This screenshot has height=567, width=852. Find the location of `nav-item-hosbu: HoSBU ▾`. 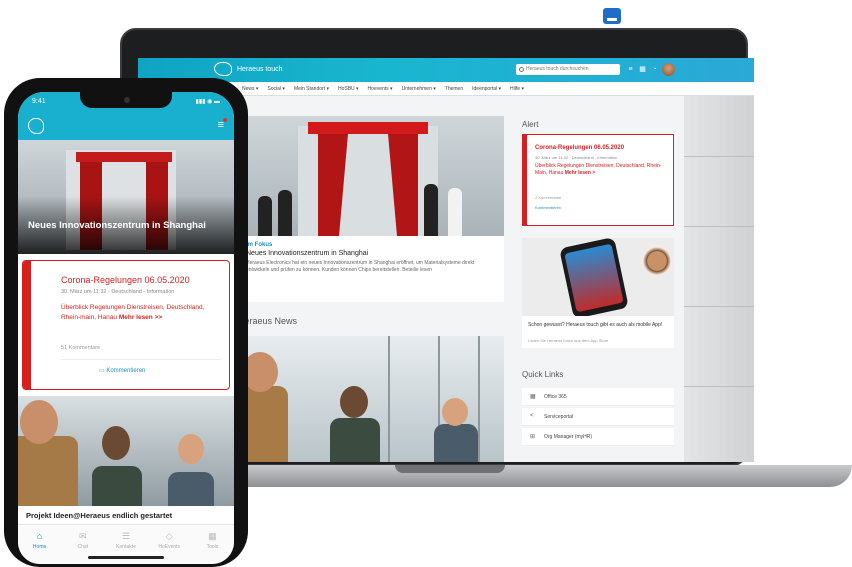

nav-item-hosbu: HoSBU ▾ is located at coordinates (348, 89).